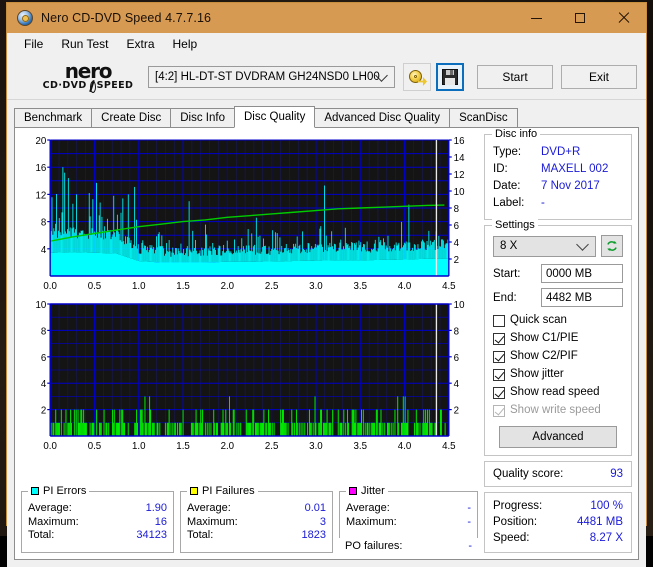 This screenshot has height=567, width=653. Describe the element at coordinates (508, 246) in the screenshot. I see `speed-value: 8 X` at that location.